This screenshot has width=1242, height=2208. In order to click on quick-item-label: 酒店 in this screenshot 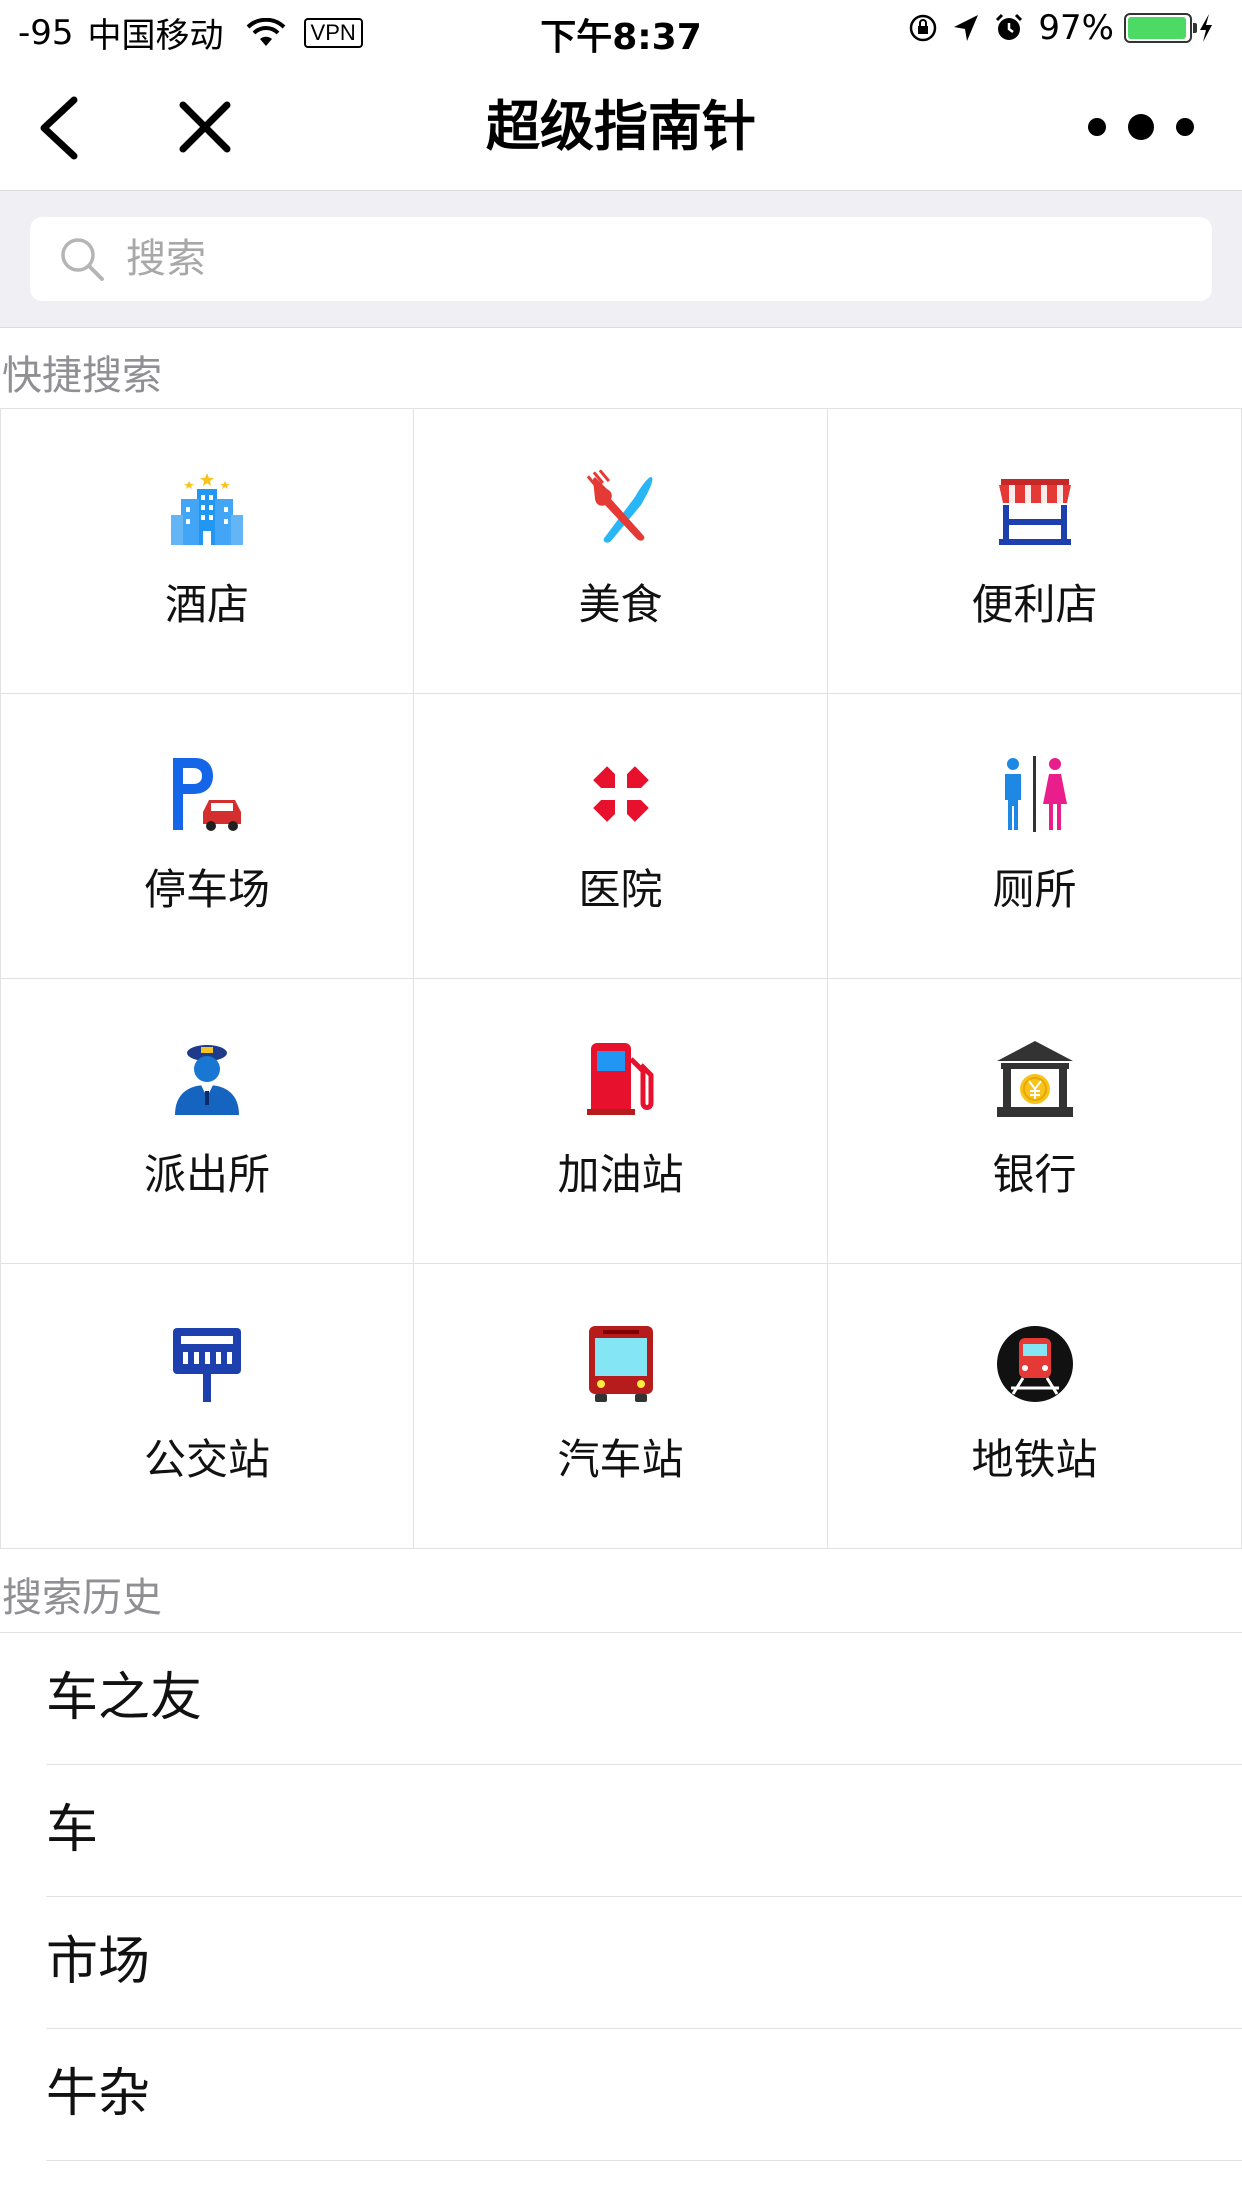, I will do `click(206, 604)`.